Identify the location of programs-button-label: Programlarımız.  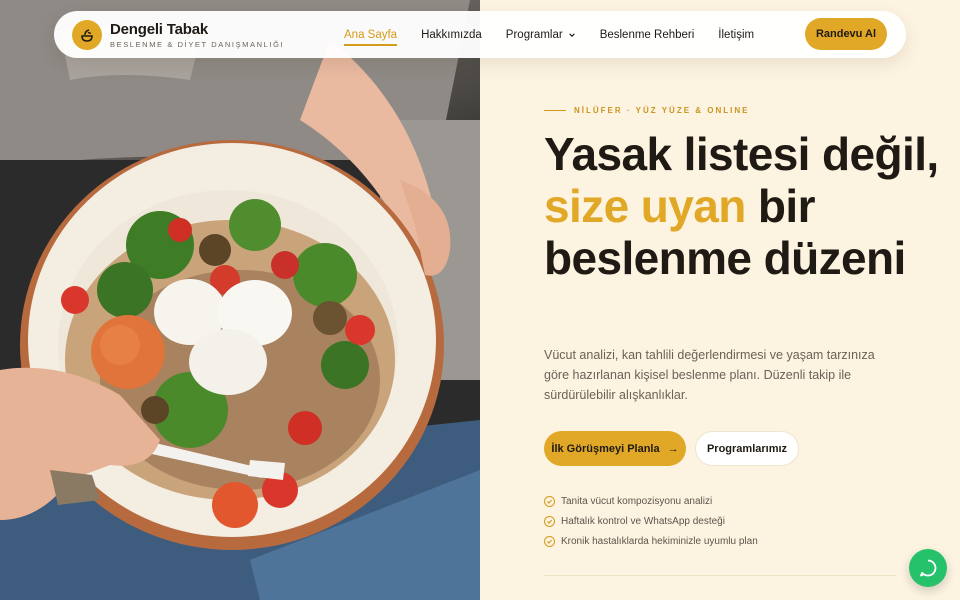
(747, 448).